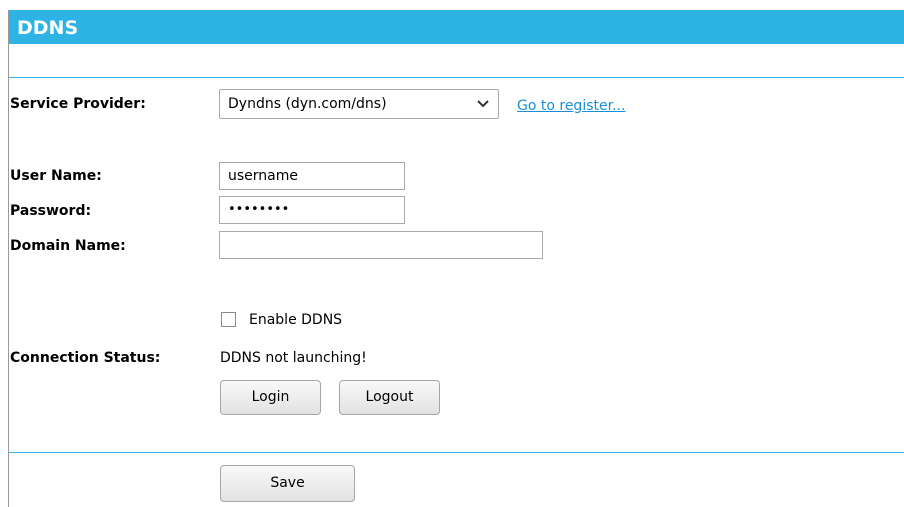  What do you see at coordinates (287, 483) in the screenshot?
I see `save-button: Save` at bounding box center [287, 483].